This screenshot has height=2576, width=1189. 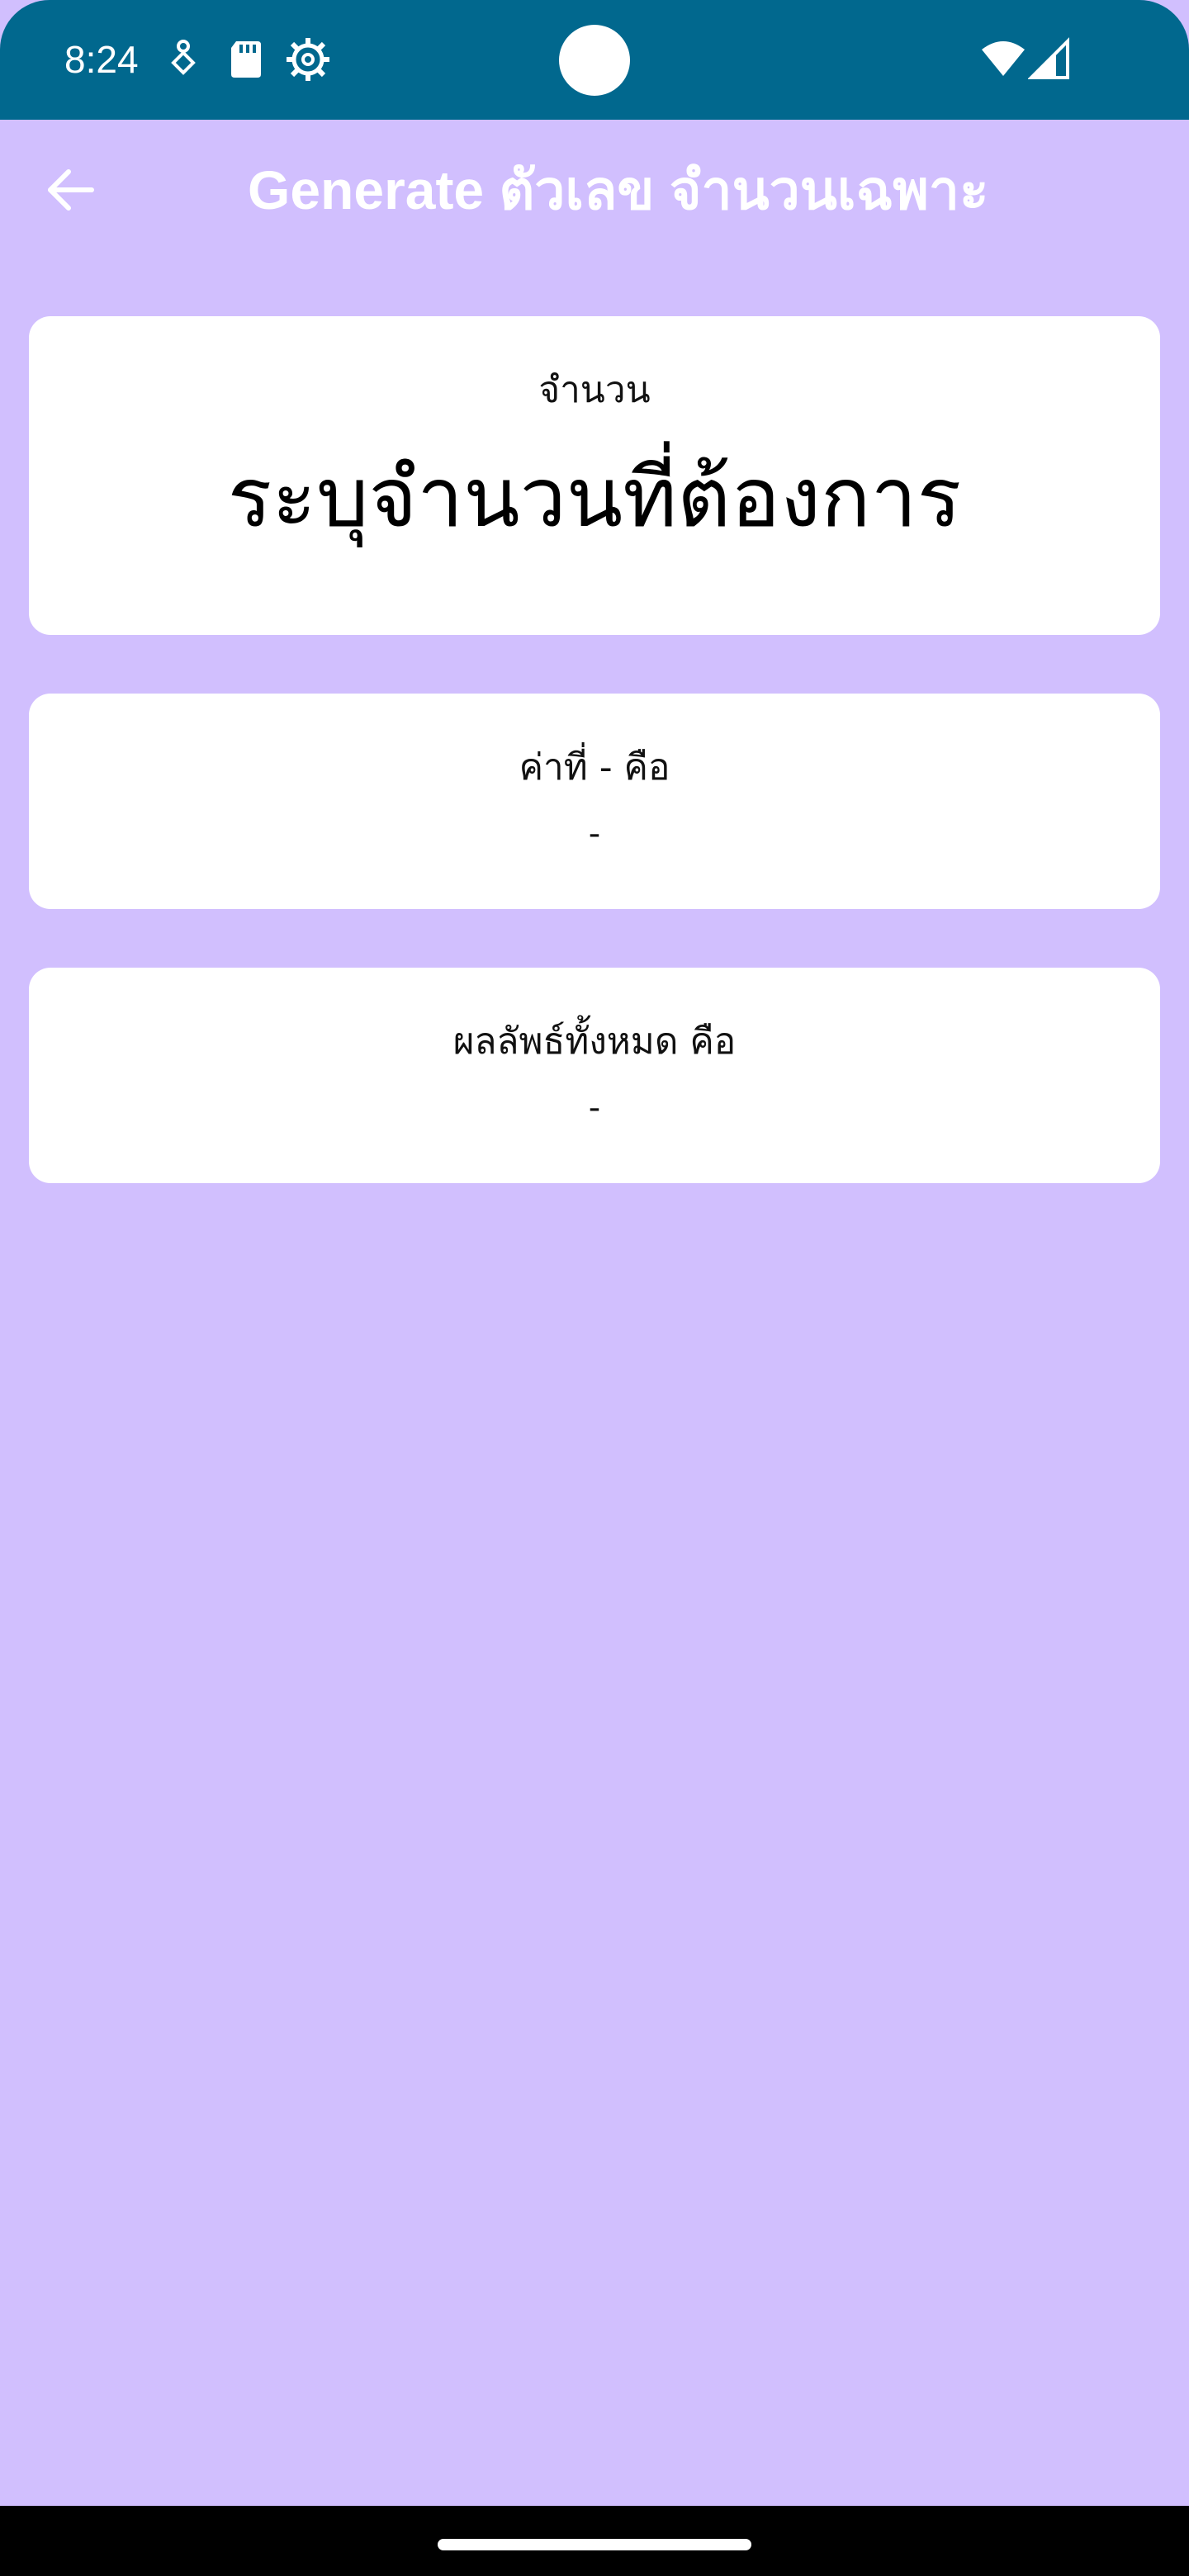 What do you see at coordinates (594, 801) in the screenshot?
I see `nth-value-card: ค่าที่ - คือ -` at bounding box center [594, 801].